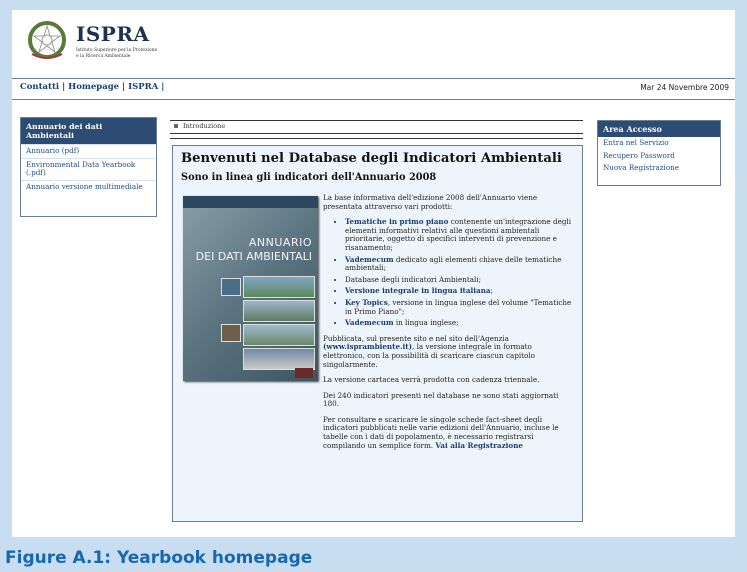  Describe the element at coordinates (159, 558) in the screenshot. I see `figure-caption: Figure A.1: Yearbook homepage` at that location.